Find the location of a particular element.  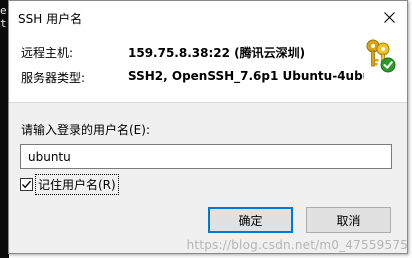

username-prompt-label: 请输入登录的用户名(E): is located at coordinates (85, 130).